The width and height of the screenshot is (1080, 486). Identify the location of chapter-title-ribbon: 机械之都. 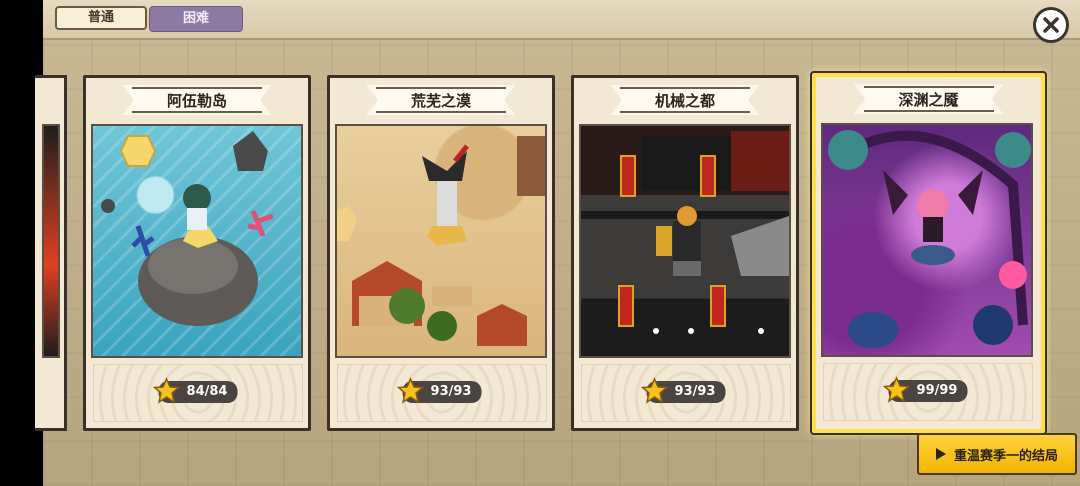
(685, 100).